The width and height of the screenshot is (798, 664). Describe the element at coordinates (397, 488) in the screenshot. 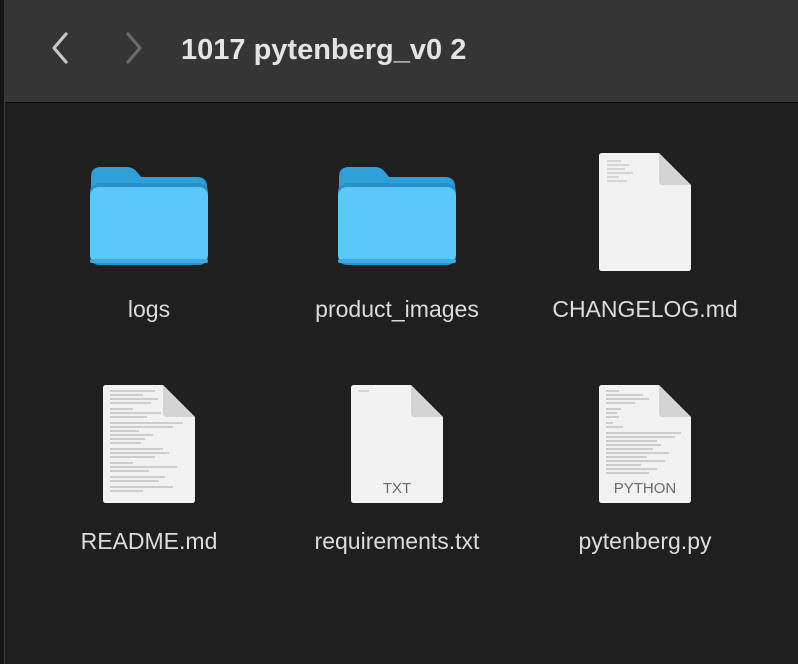

I see `file-type-badge: TXT` at that location.